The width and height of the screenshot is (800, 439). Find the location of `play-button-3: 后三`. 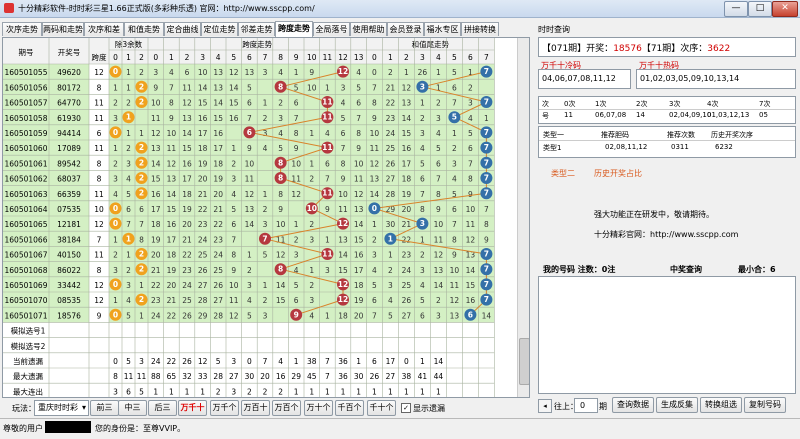

play-button-3: 后三 is located at coordinates (162, 408).